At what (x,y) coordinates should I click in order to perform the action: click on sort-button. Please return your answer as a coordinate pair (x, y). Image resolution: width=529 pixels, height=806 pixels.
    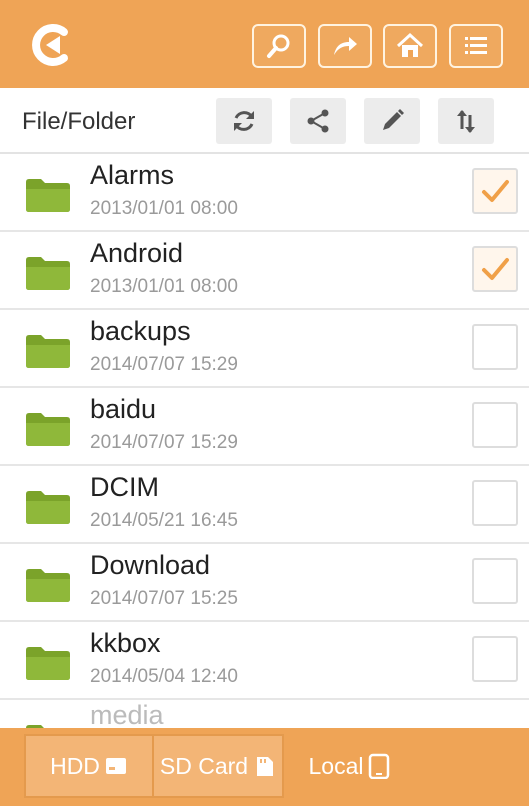
    Looking at the image, I should click on (466, 121).